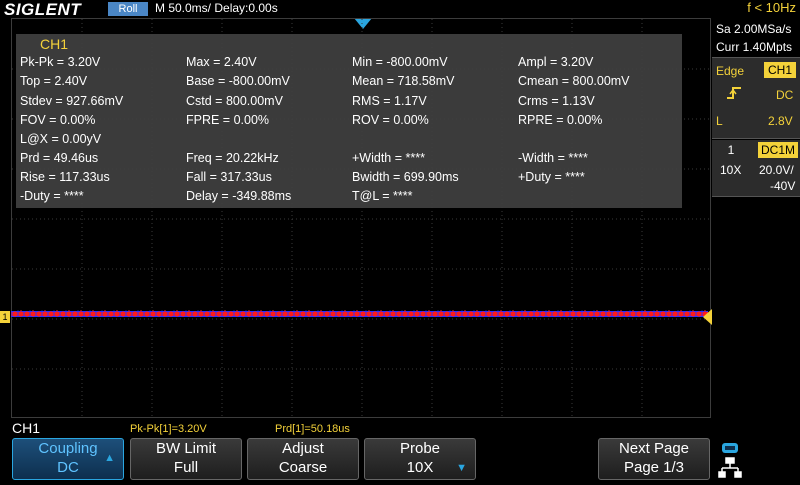 The height and width of the screenshot is (485, 800). I want to click on trigger-source: CH1, so click(780, 70).